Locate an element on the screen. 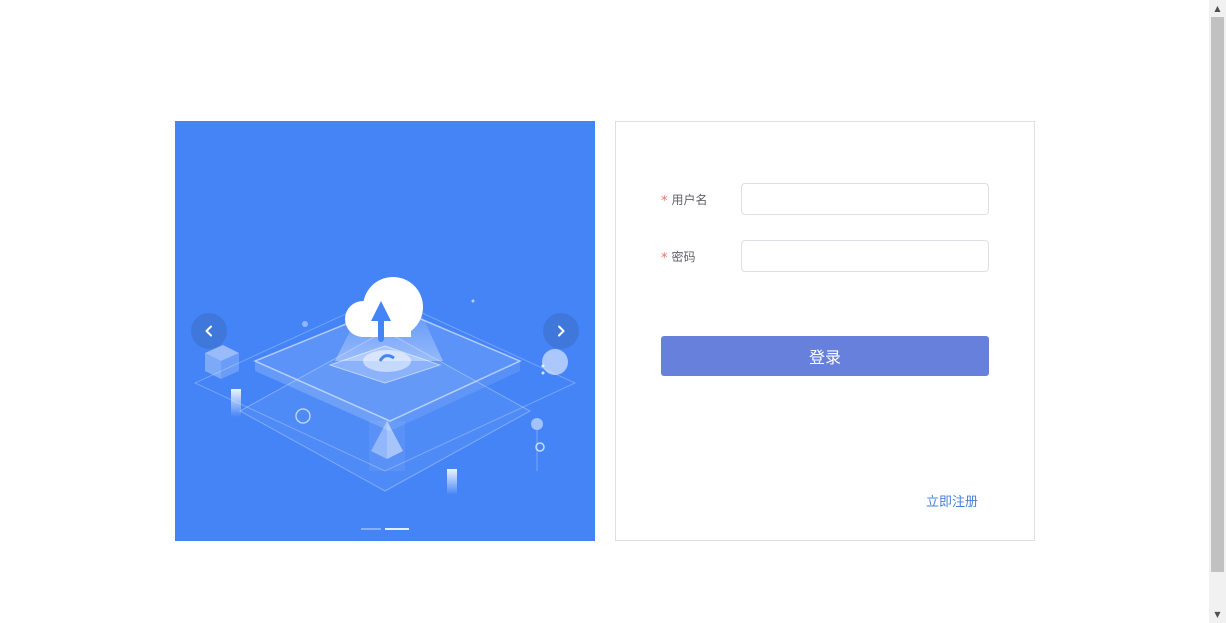 This screenshot has width=1226, height=623. scroll-up-arrow-icon: ▲ is located at coordinates (1217, 8).